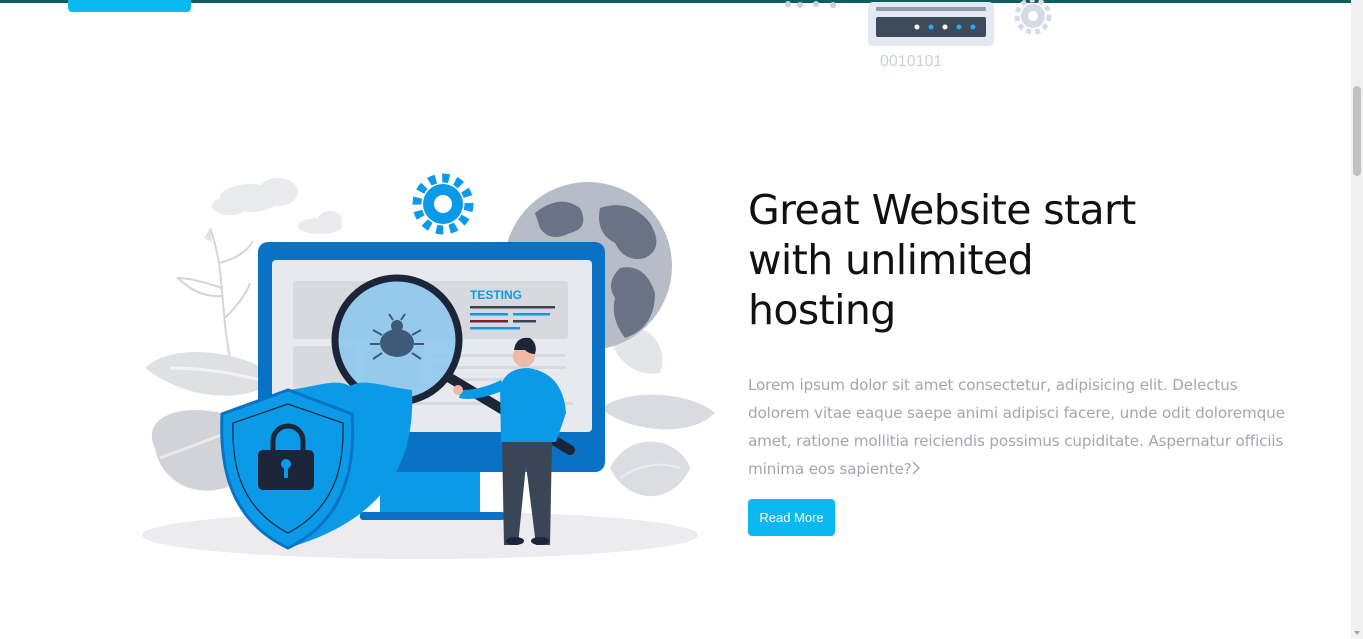 This screenshot has width=1363, height=639. Describe the element at coordinates (791, 517) in the screenshot. I see `read-more-button: Read More` at that location.